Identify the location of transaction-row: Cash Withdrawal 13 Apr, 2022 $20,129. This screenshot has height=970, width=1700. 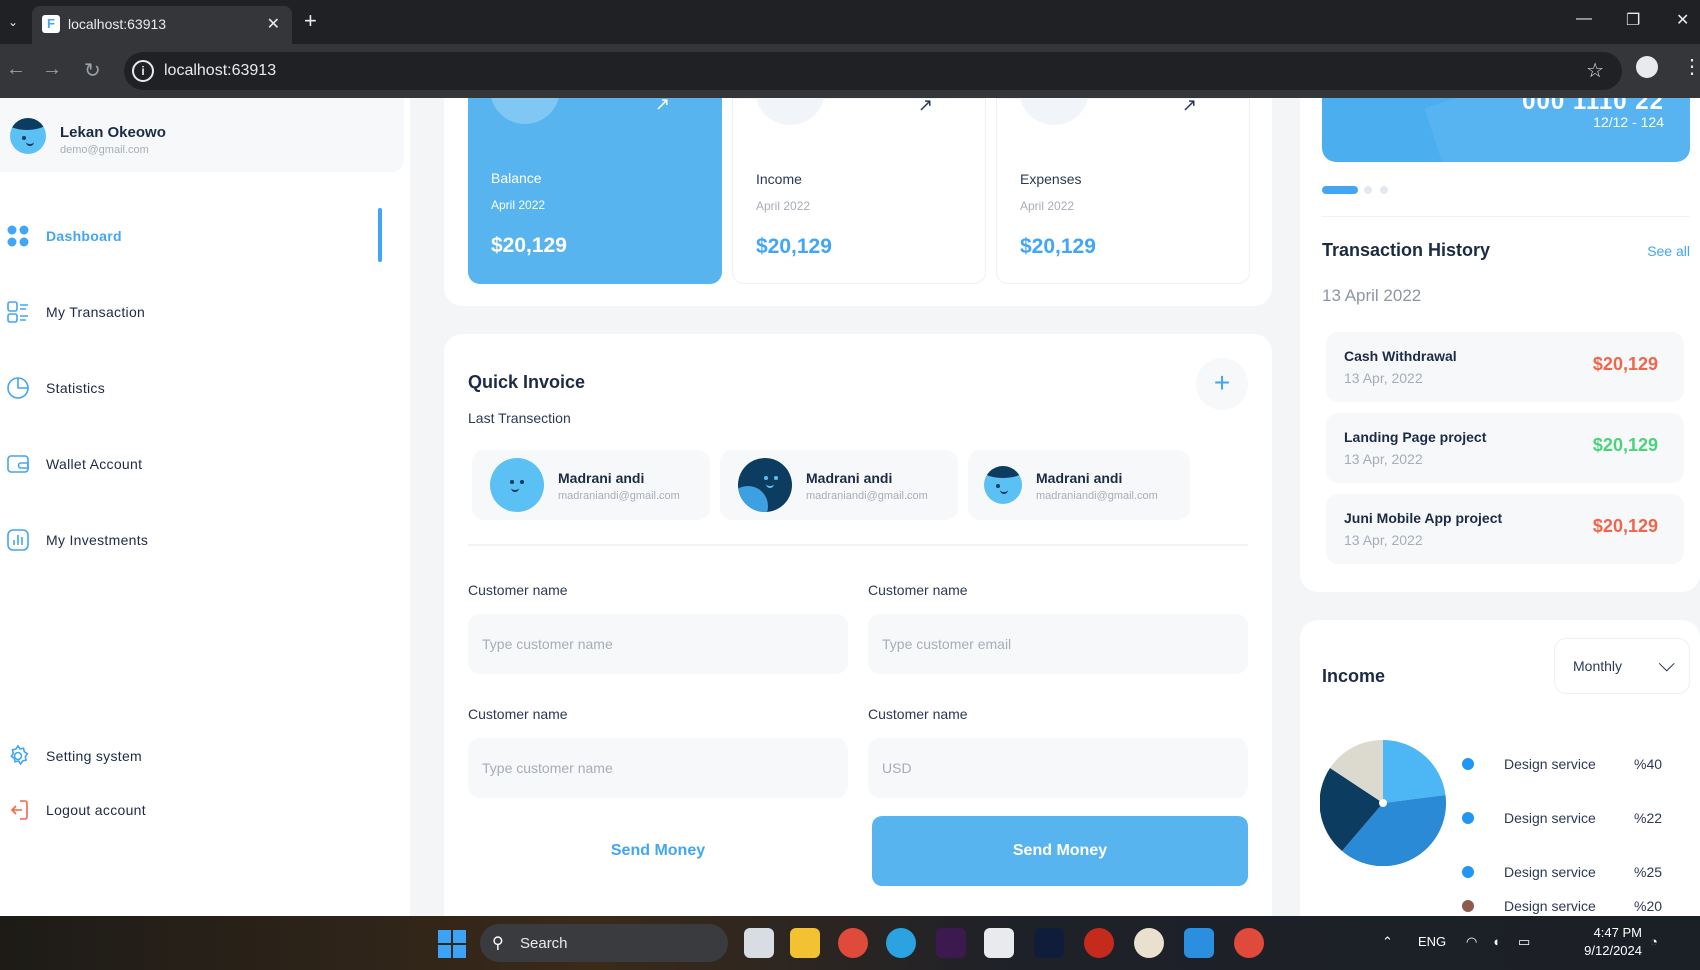
(1505, 367).